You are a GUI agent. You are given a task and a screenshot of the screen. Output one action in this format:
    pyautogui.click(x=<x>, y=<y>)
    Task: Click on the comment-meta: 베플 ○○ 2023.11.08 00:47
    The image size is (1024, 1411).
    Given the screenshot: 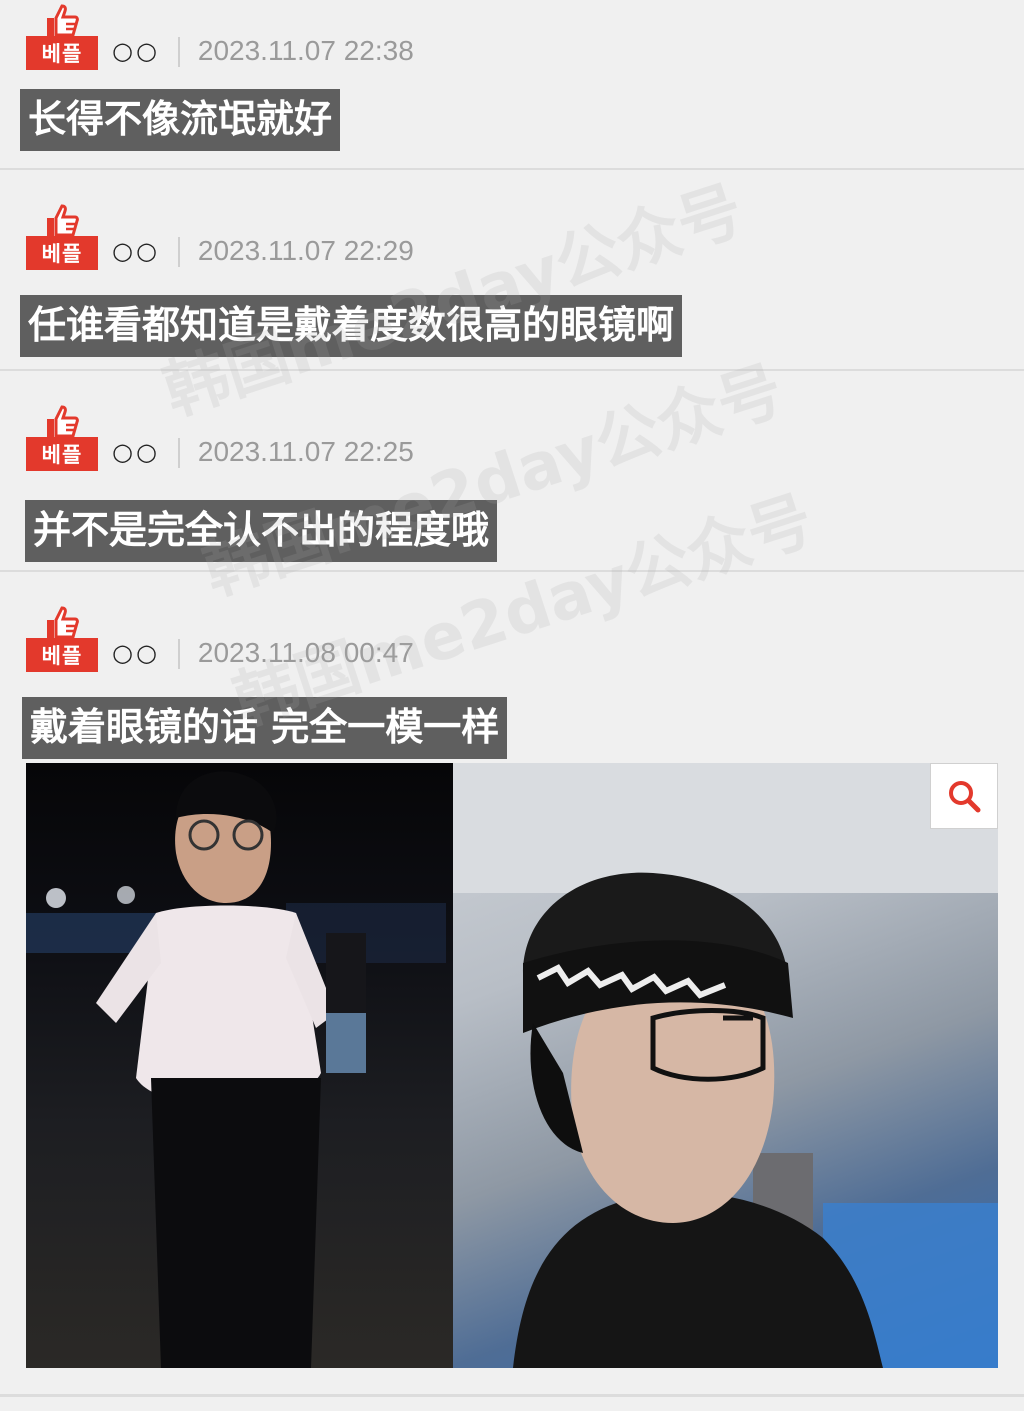 What is the action you would take?
    pyautogui.click(x=220, y=639)
    